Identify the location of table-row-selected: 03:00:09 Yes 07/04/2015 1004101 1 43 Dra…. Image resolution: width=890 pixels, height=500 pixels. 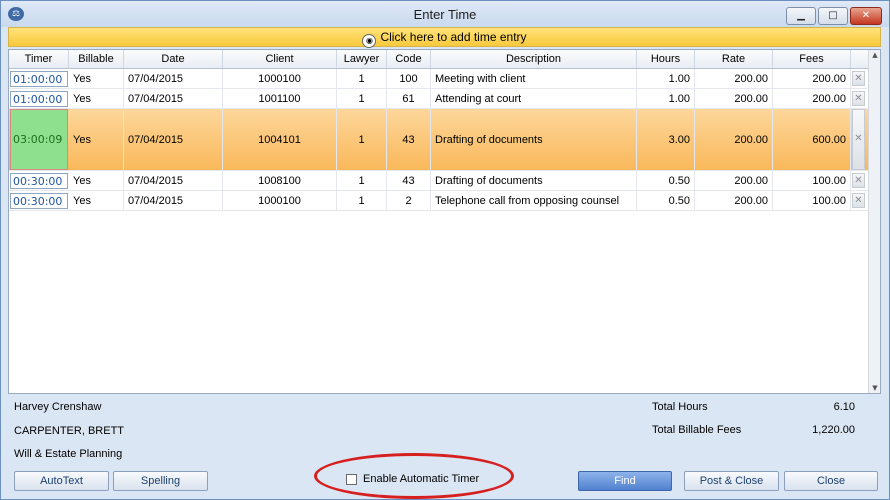
(439, 140).